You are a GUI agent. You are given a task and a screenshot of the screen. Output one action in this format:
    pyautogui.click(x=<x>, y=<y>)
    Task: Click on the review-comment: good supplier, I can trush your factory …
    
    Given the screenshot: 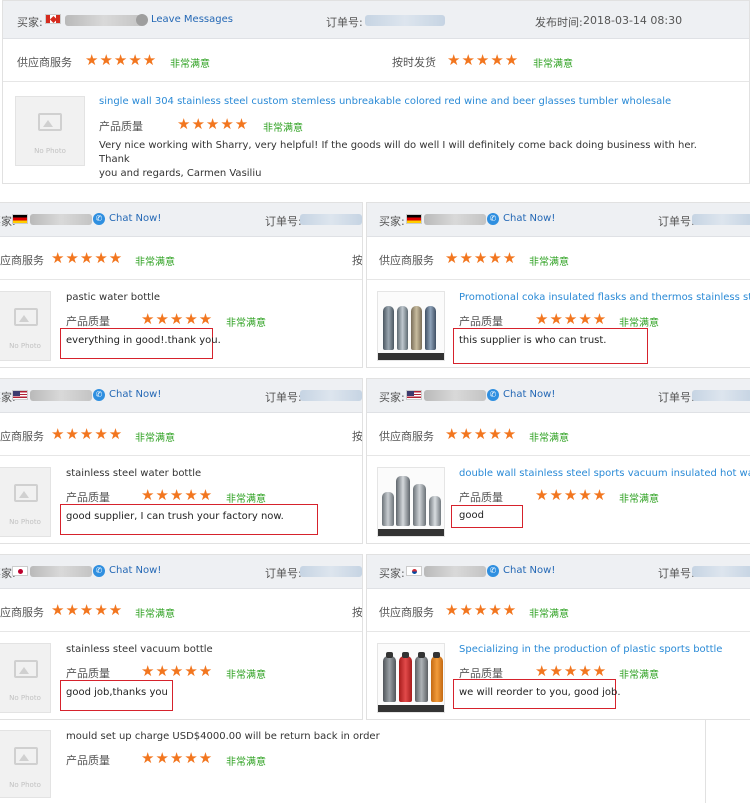 What is the action you would take?
    pyautogui.click(x=175, y=516)
    